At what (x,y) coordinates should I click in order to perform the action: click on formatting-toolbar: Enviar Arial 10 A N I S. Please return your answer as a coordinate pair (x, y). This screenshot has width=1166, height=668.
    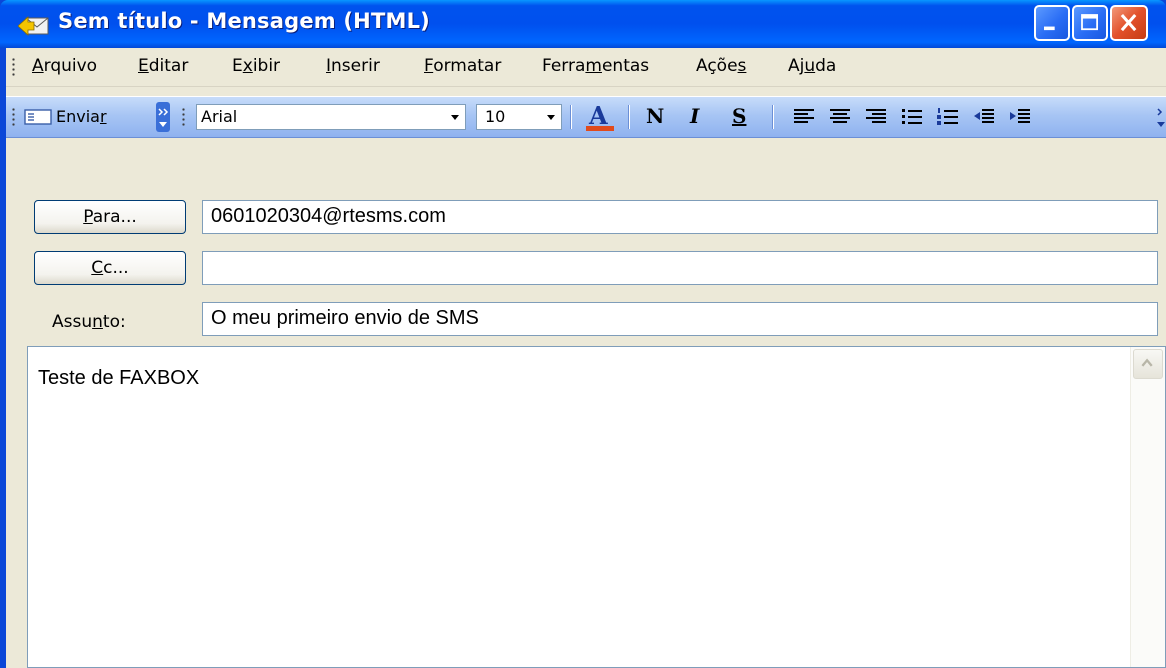
    Looking at the image, I should click on (586, 117).